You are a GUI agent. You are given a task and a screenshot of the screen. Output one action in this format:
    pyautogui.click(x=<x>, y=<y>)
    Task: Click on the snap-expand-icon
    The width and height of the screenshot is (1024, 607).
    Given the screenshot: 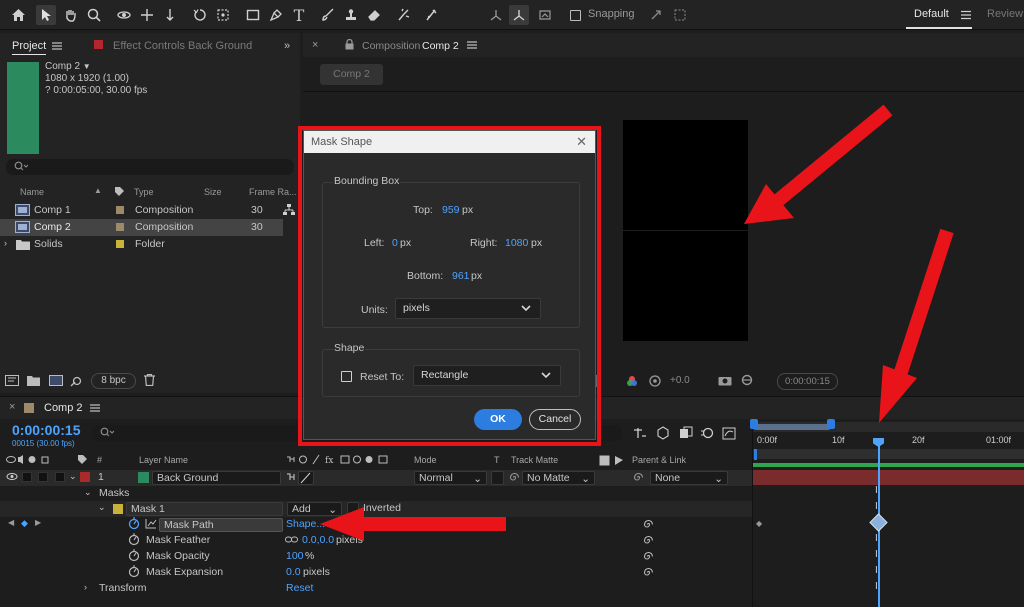 What is the action you would take?
    pyautogui.click(x=656, y=15)
    